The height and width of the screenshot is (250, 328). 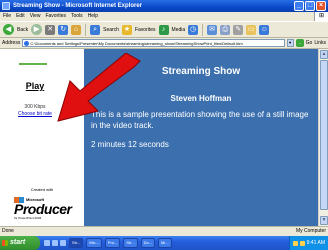 I want to click on menu-tools: Tools, so click(x=77, y=16).